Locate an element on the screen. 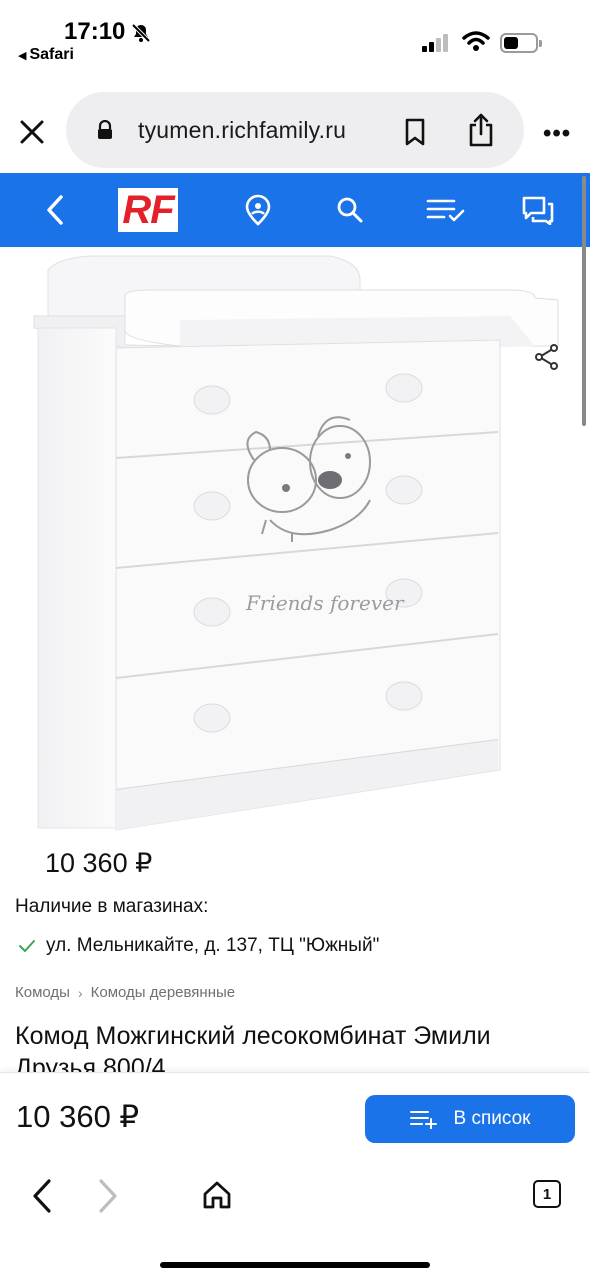  breadcrumb-item-dressers: Комоды is located at coordinates (42, 992).